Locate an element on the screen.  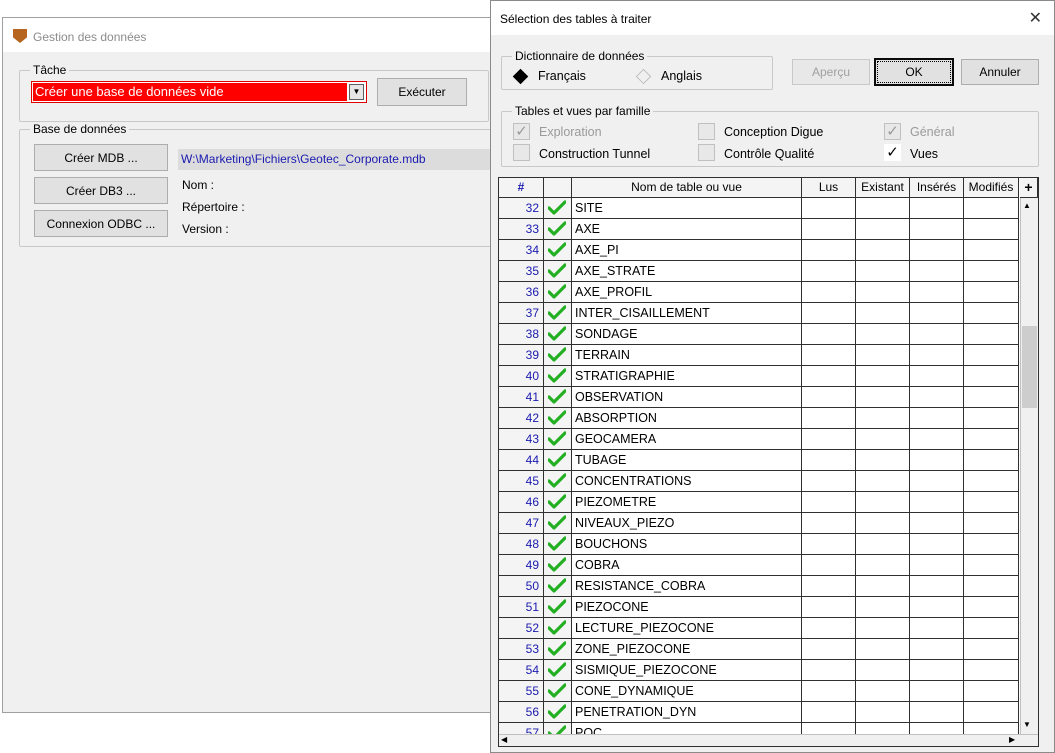
table-row: 34 AXE_PI is located at coordinates (759, 250).